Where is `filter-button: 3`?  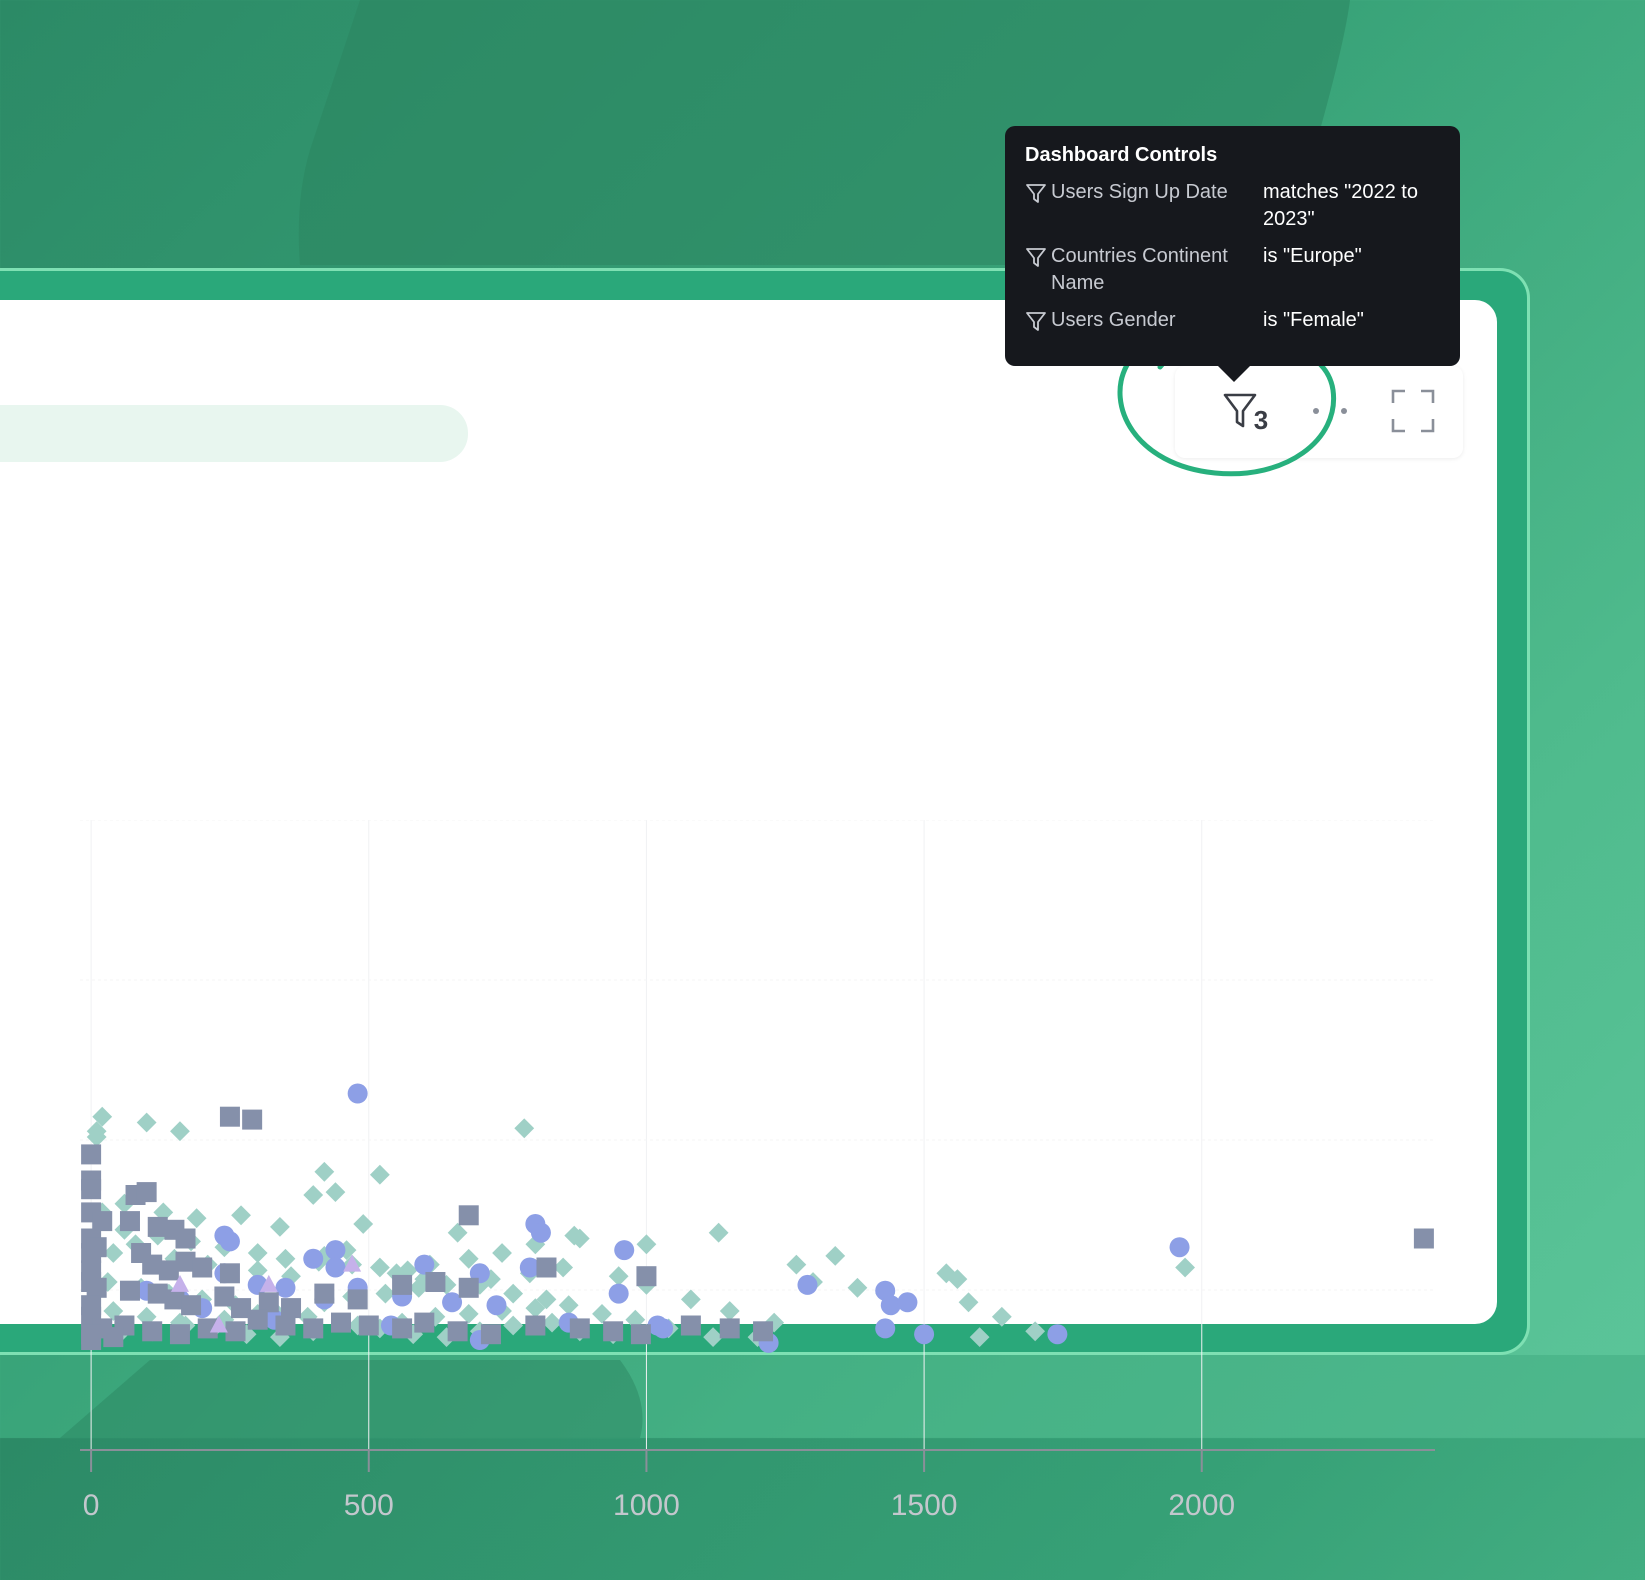 filter-button: 3 is located at coordinates (1245, 411).